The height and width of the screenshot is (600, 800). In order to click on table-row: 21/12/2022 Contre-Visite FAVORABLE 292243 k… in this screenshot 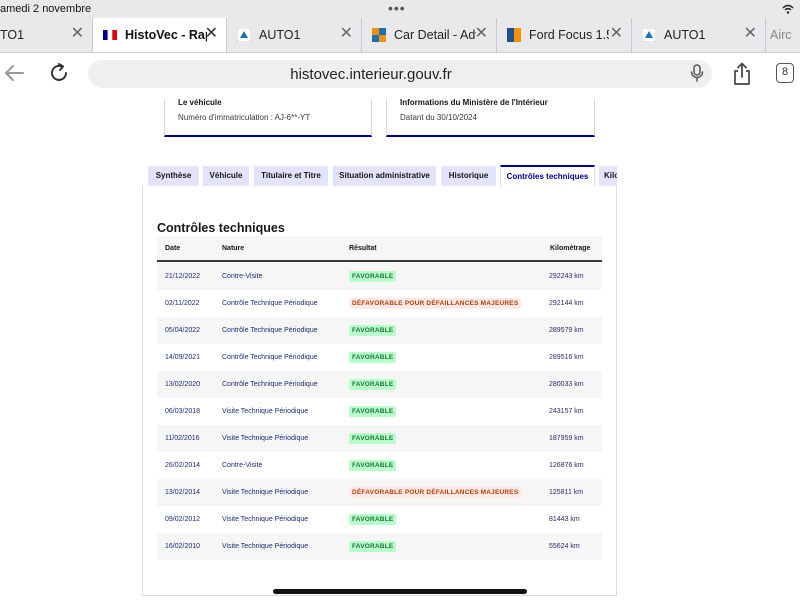, I will do `click(379, 276)`.